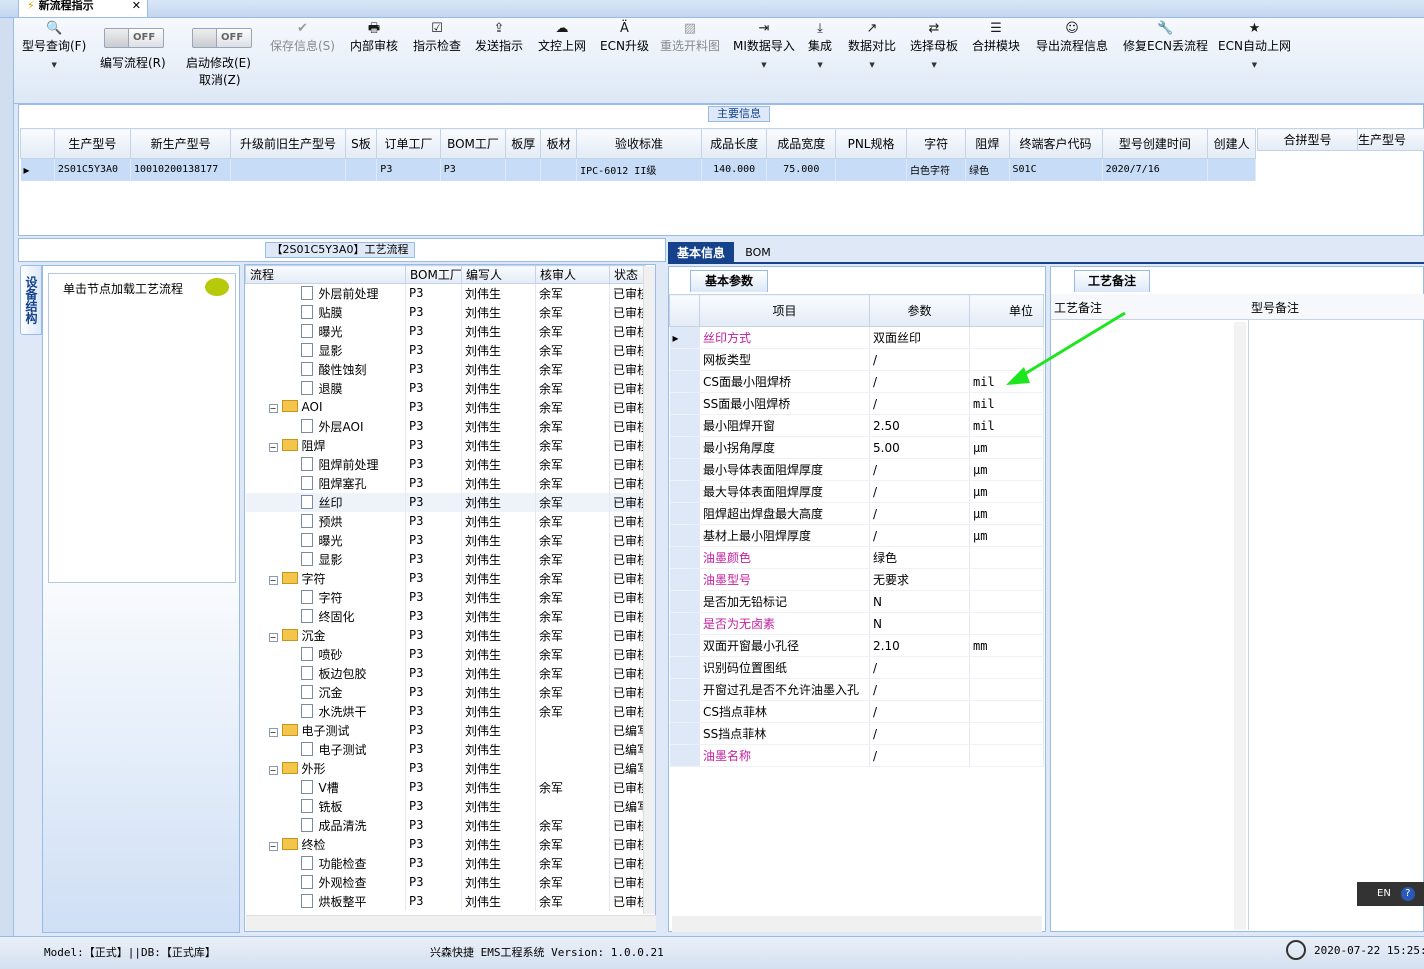  What do you see at coordinates (445, 692) in the screenshot?
I see `table-row: 沉金 P3 刘伟生 余军 已审核` at bounding box center [445, 692].